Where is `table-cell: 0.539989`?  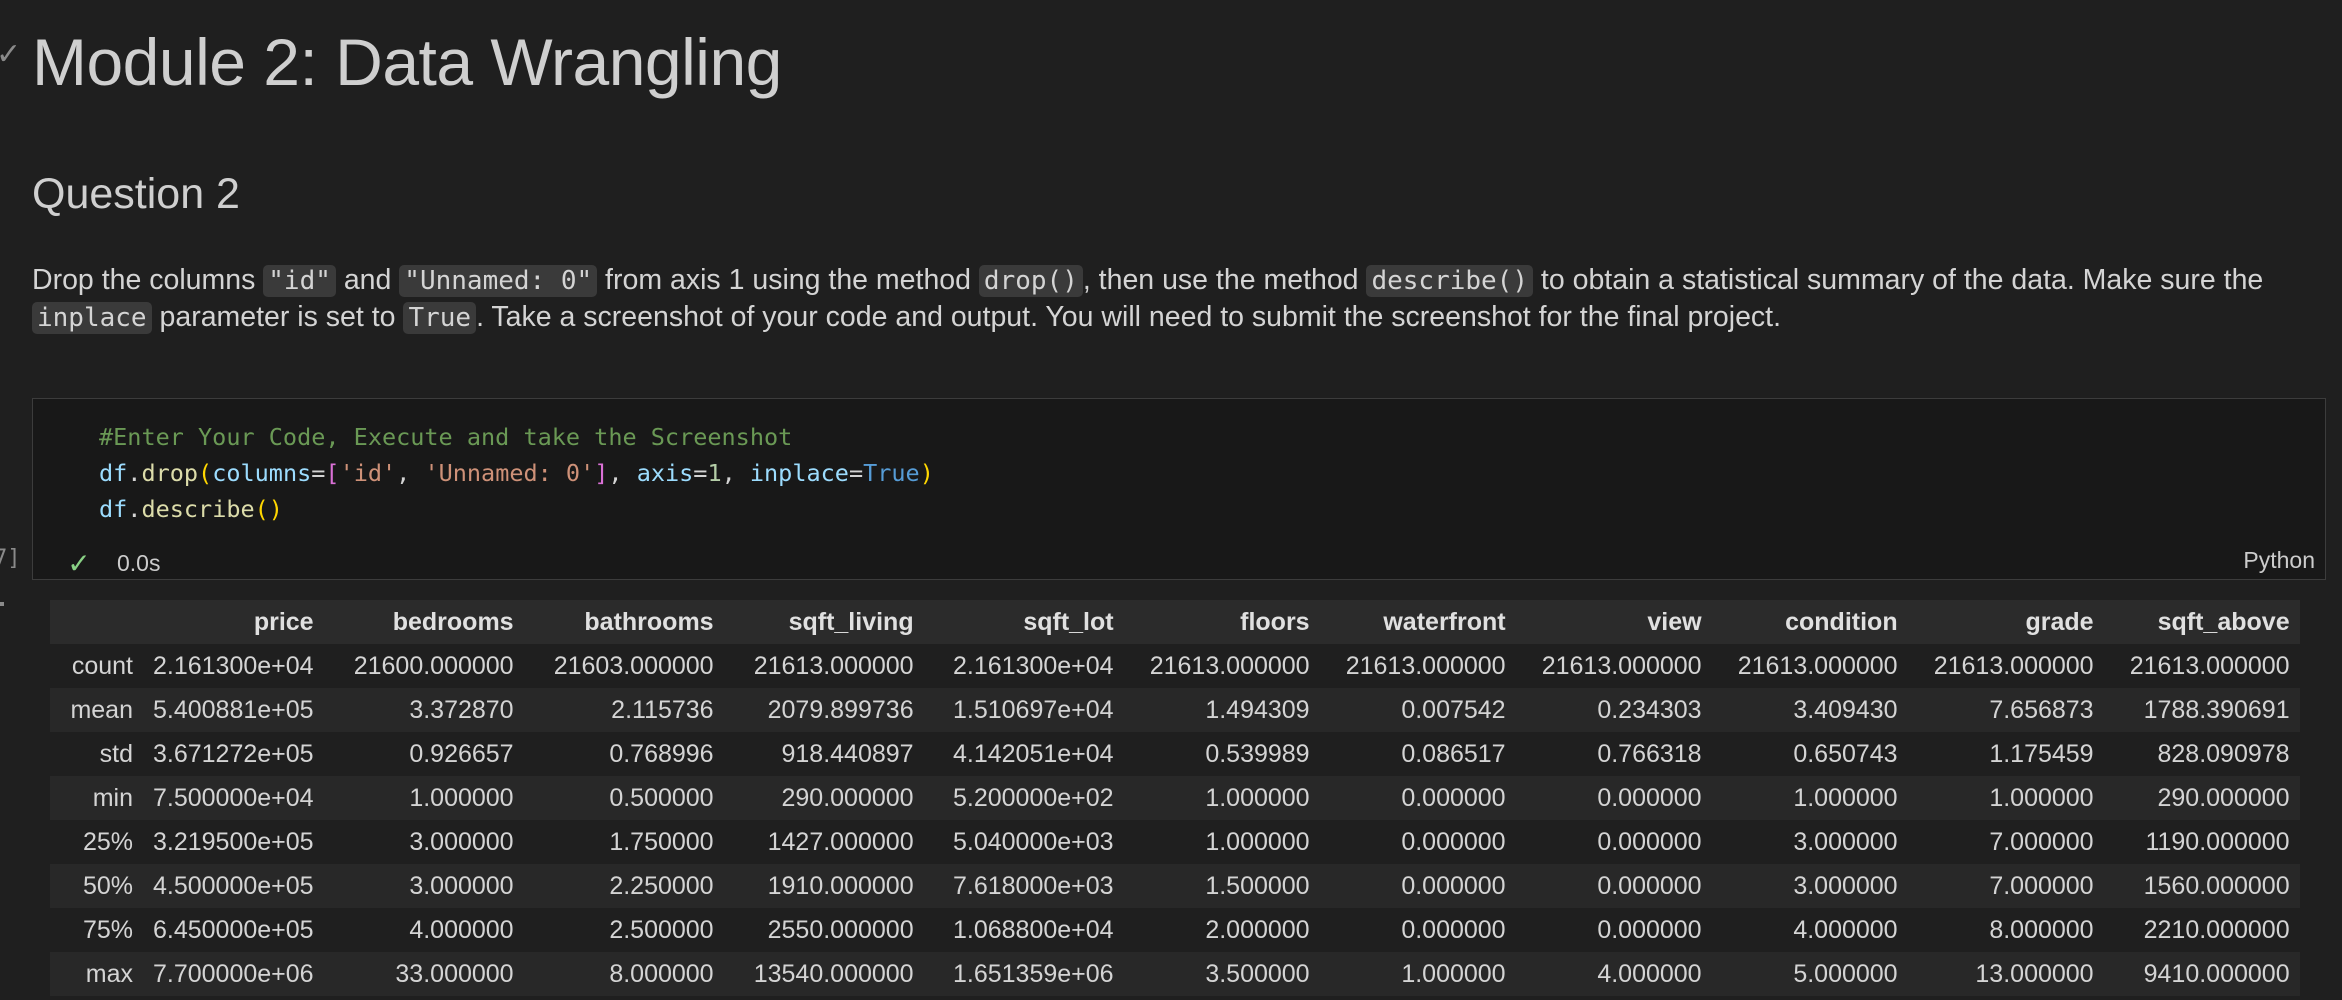
table-cell: 0.539989 is located at coordinates (1257, 753).